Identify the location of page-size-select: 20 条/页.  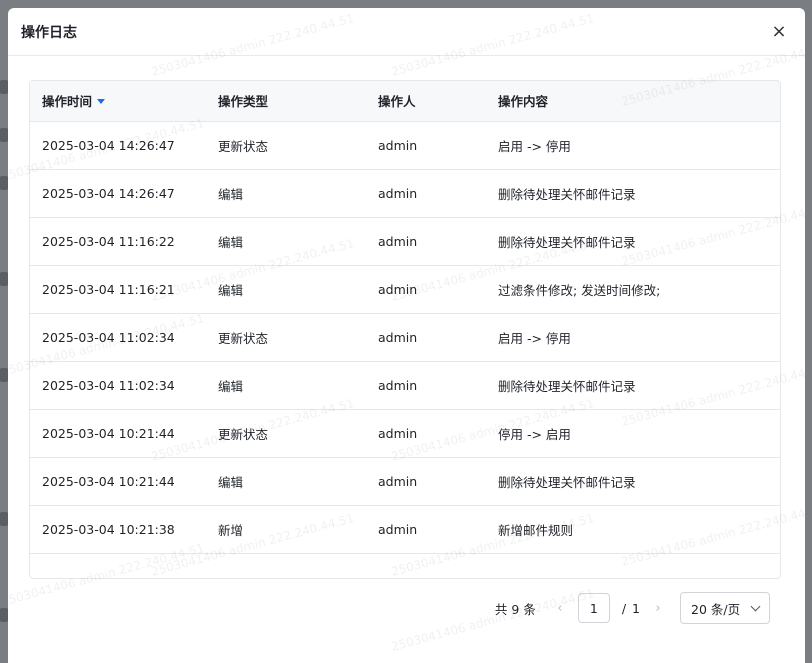
(725, 608).